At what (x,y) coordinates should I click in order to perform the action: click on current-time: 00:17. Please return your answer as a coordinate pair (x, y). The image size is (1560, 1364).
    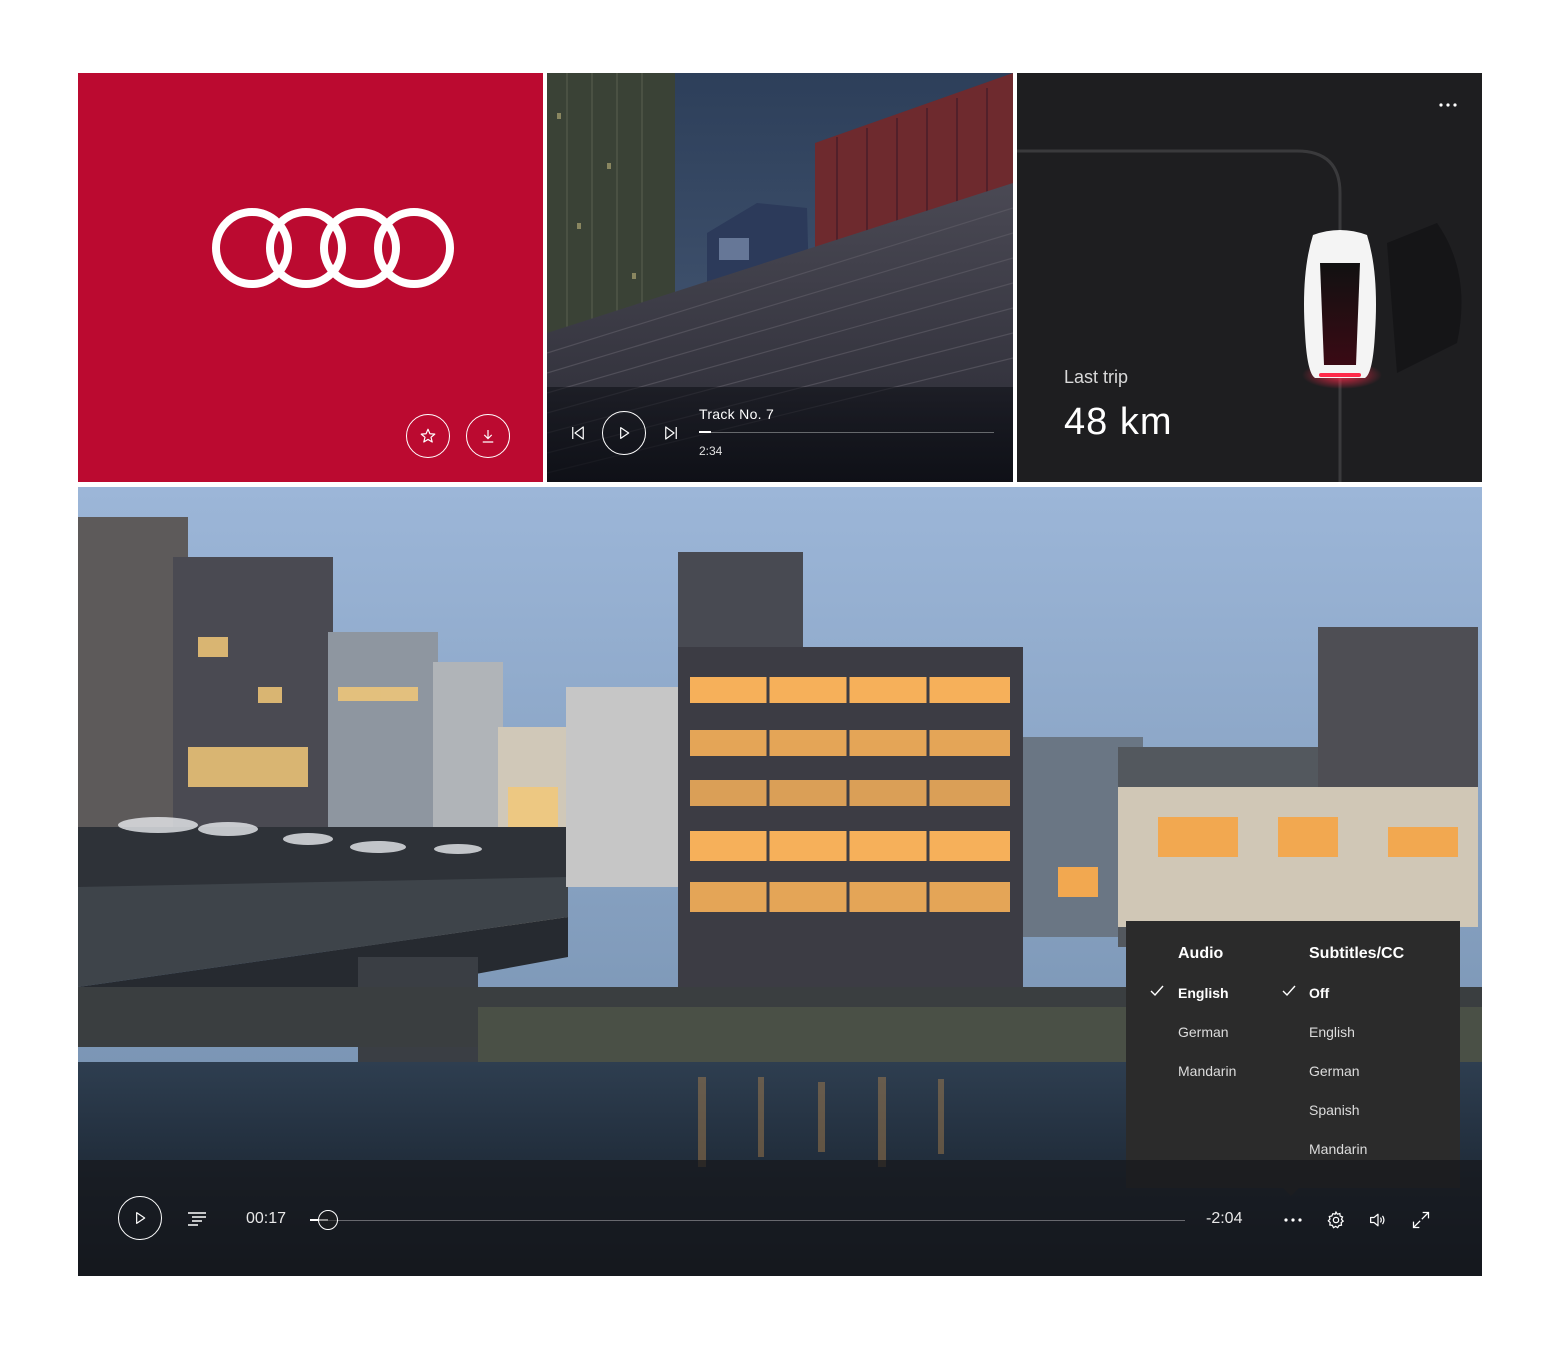
    Looking at the image, I should click on (266, 1218).